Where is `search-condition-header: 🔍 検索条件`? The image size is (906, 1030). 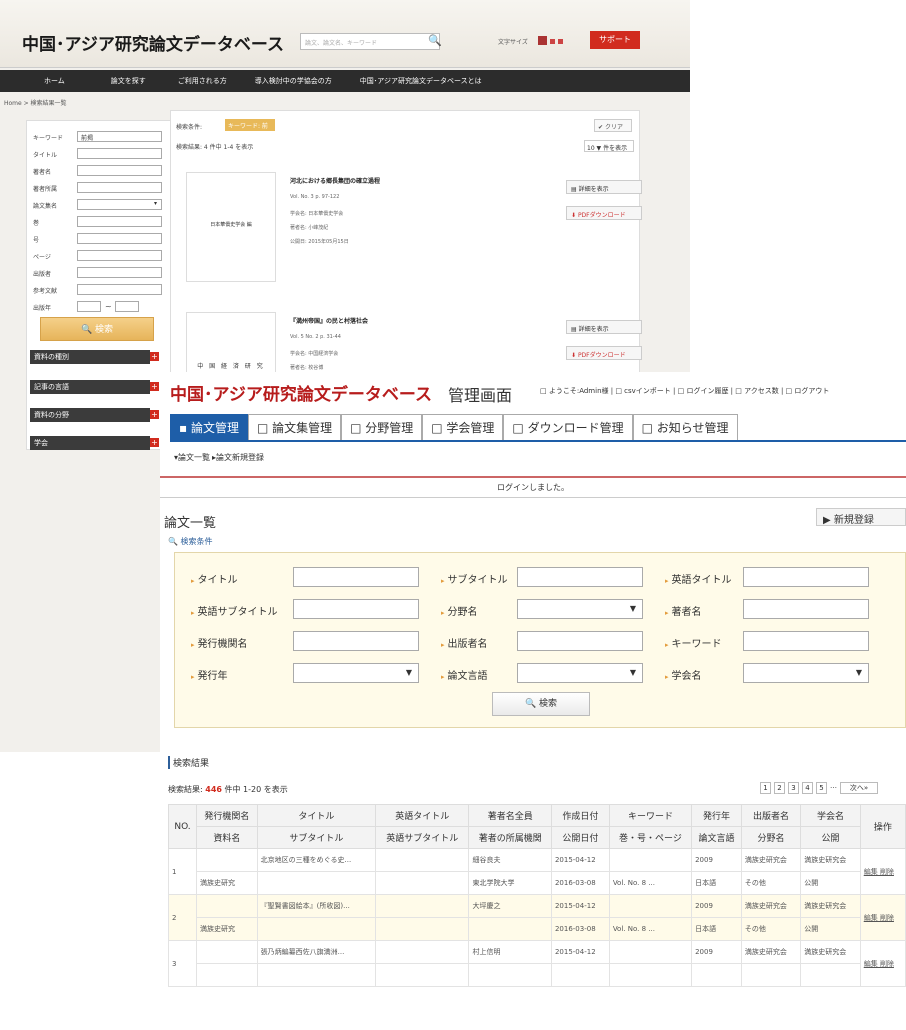
search-condition-header: 🔍 検索条件 is located at coordinates (190, 541).